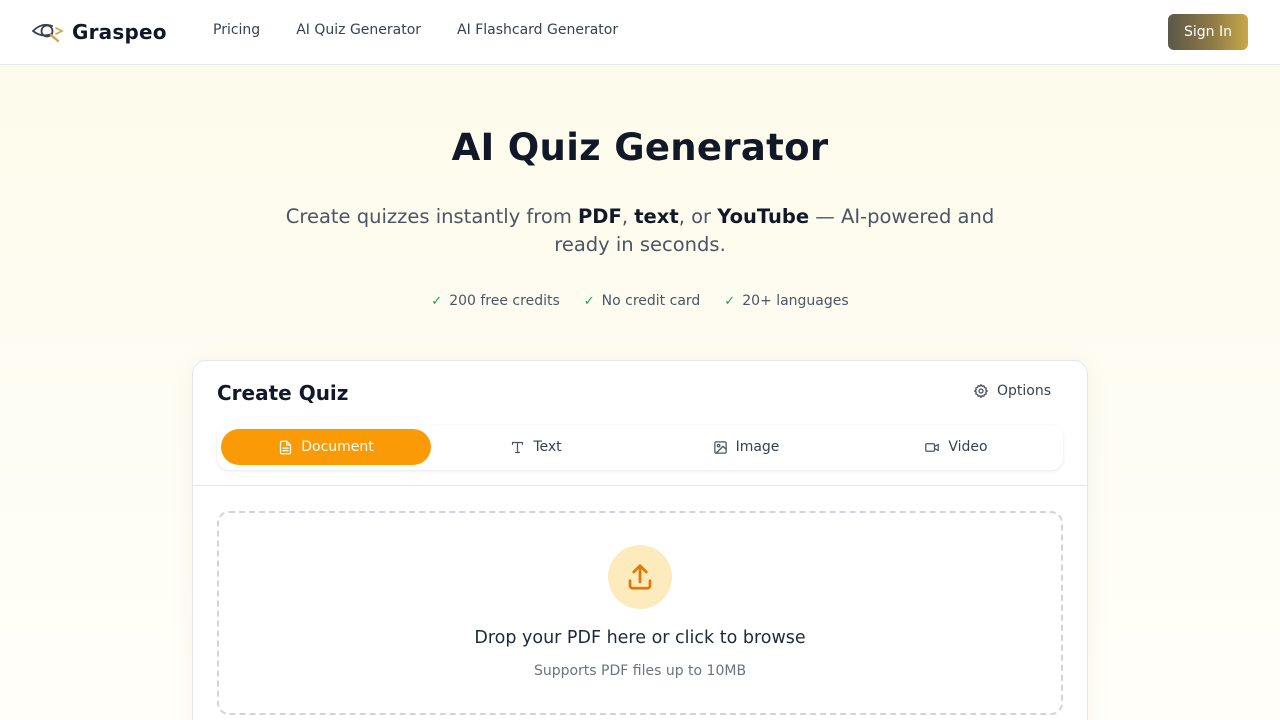 The height and width of the screenshot is (720, 1280). I want to click on subtitle-separator: , or, so click(698, 216).